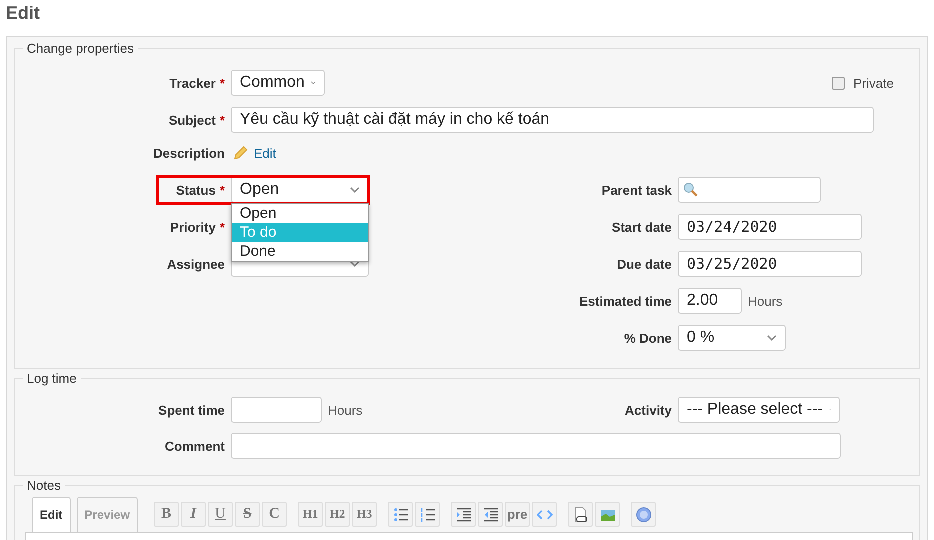  I want to click on field-label: Description, so click(189, 153).